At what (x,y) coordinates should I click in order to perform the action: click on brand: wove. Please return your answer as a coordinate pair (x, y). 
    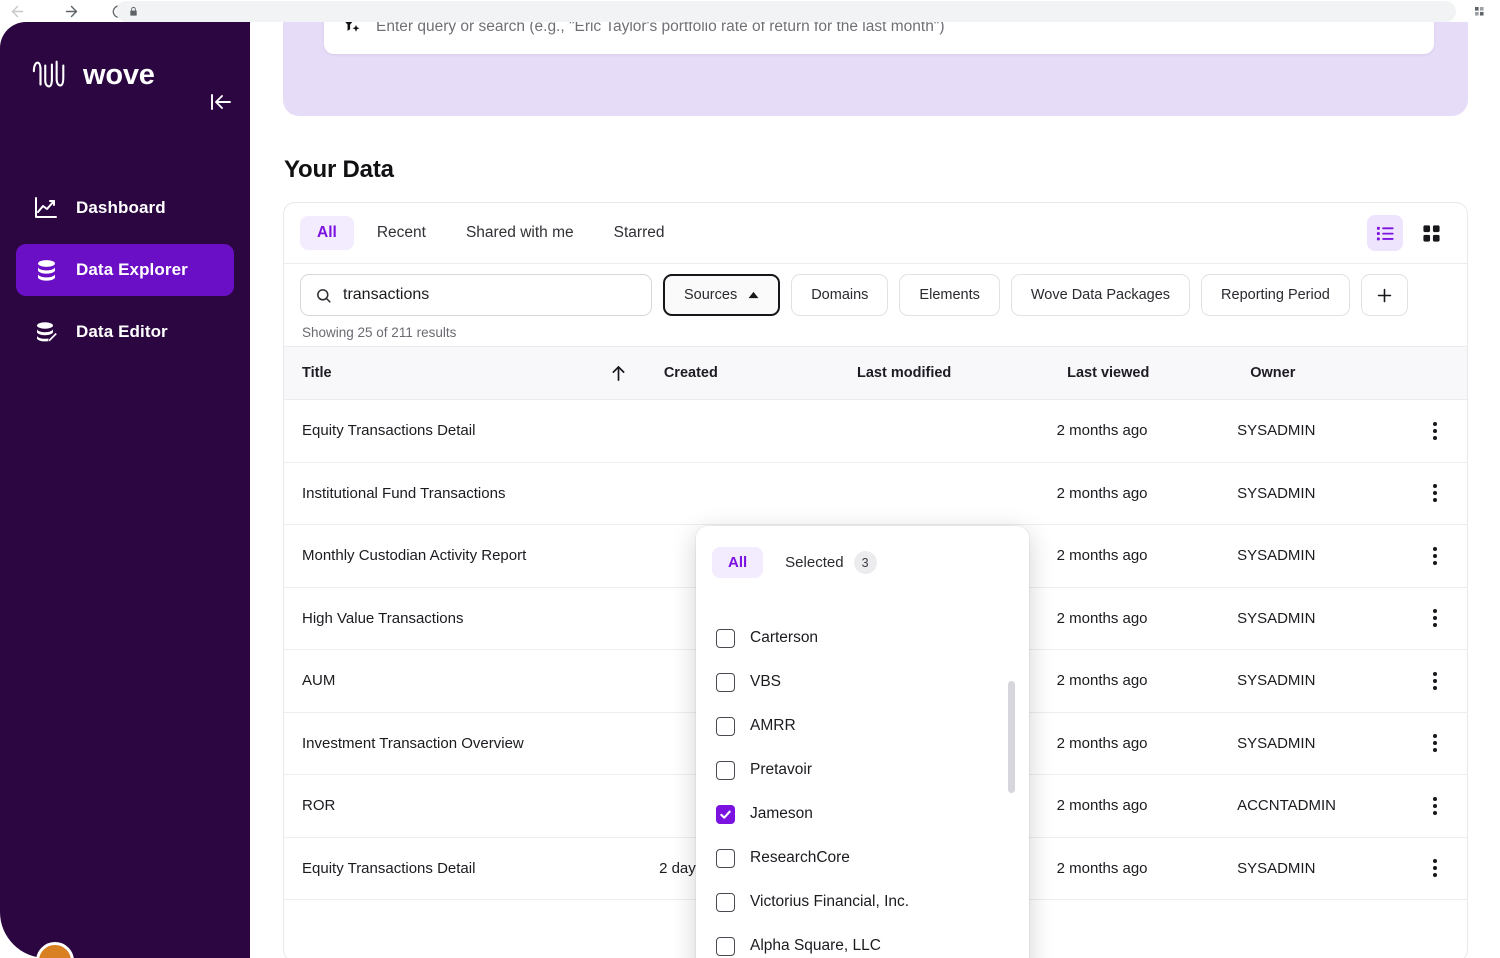
    Looking at the image, I should click on (92, 75).